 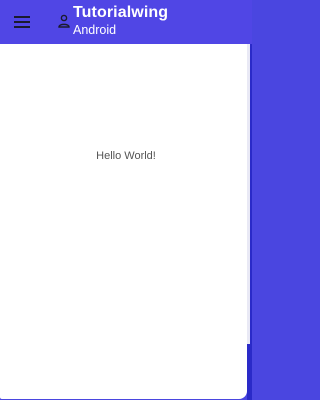 I want to click on menu-button, so click(x=22, y=22).